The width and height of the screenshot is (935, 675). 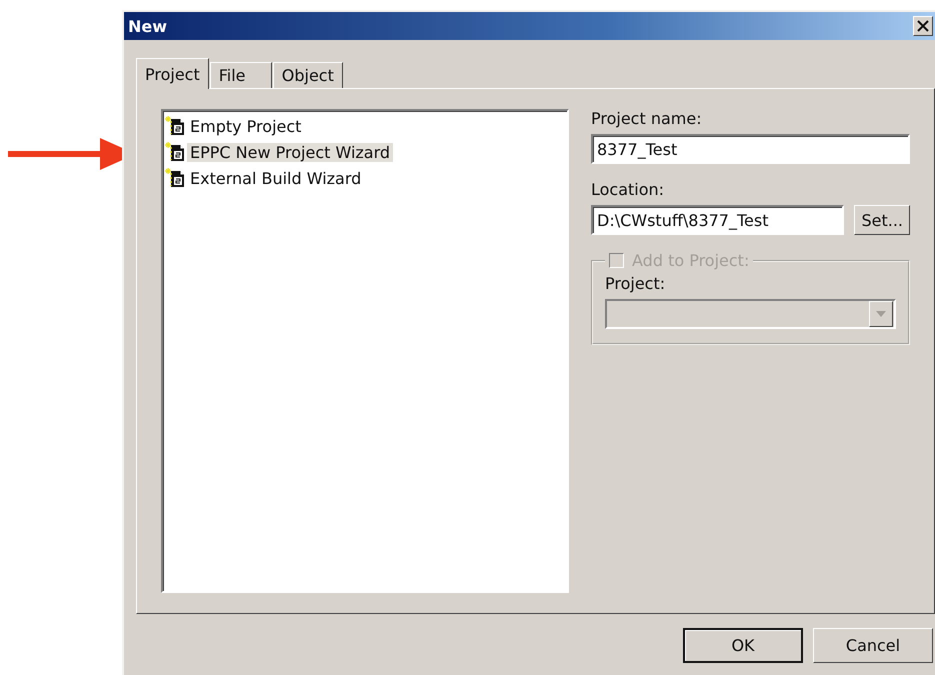 I want to click on tab: Object, so click(x=307, y=75).